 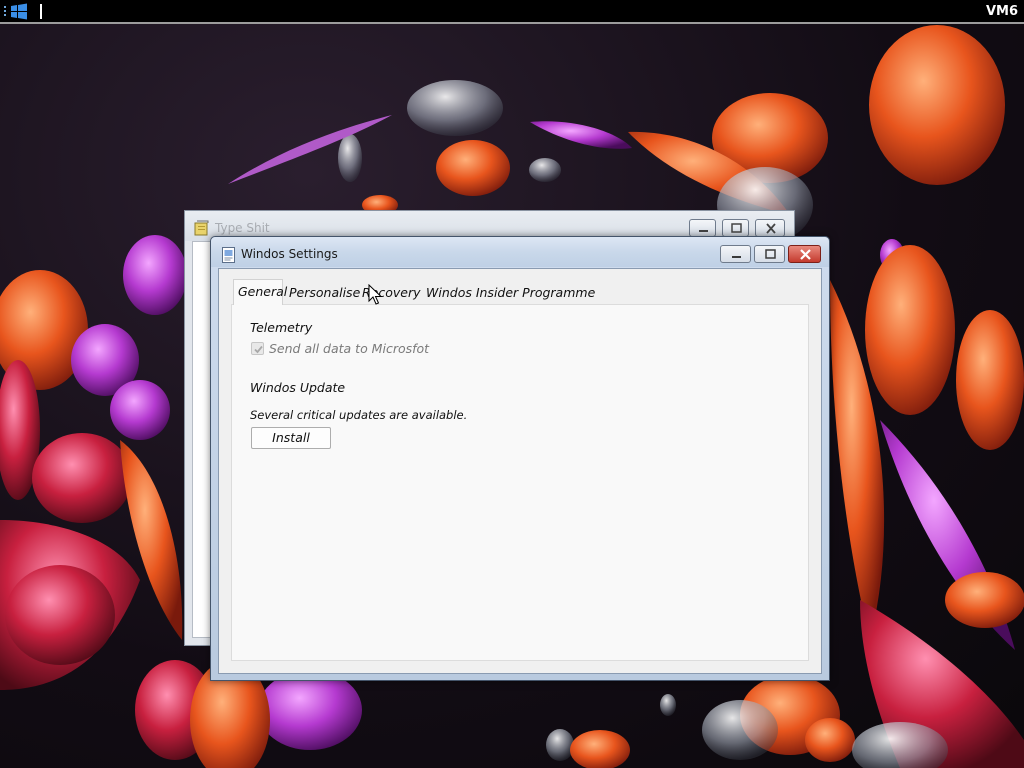 I want to click on install-button: Install, so click(x=291, y=438).